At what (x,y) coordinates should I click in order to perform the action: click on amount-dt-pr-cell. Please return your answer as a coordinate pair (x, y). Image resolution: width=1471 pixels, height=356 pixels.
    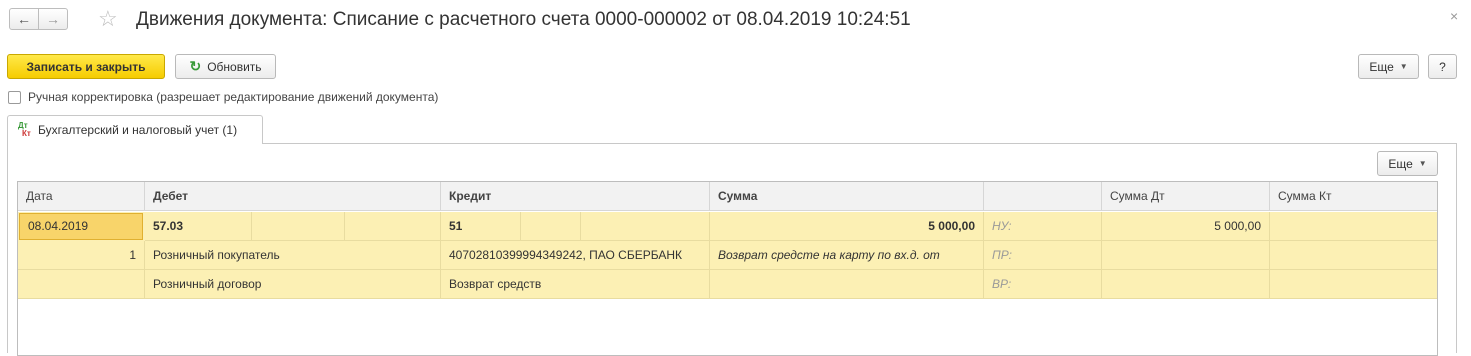
    Looking at the image, I should click on (1186, 255).